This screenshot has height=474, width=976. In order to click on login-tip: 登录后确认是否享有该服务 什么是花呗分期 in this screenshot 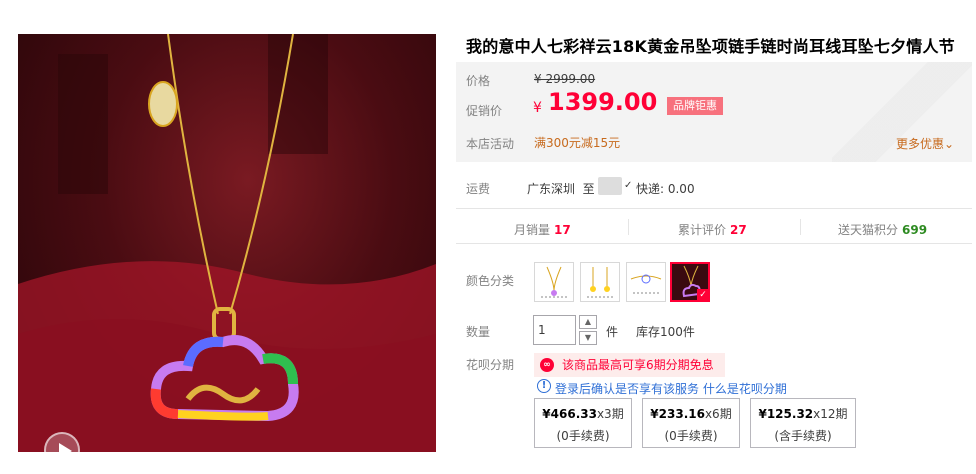, I will do `click(671, 388)`.